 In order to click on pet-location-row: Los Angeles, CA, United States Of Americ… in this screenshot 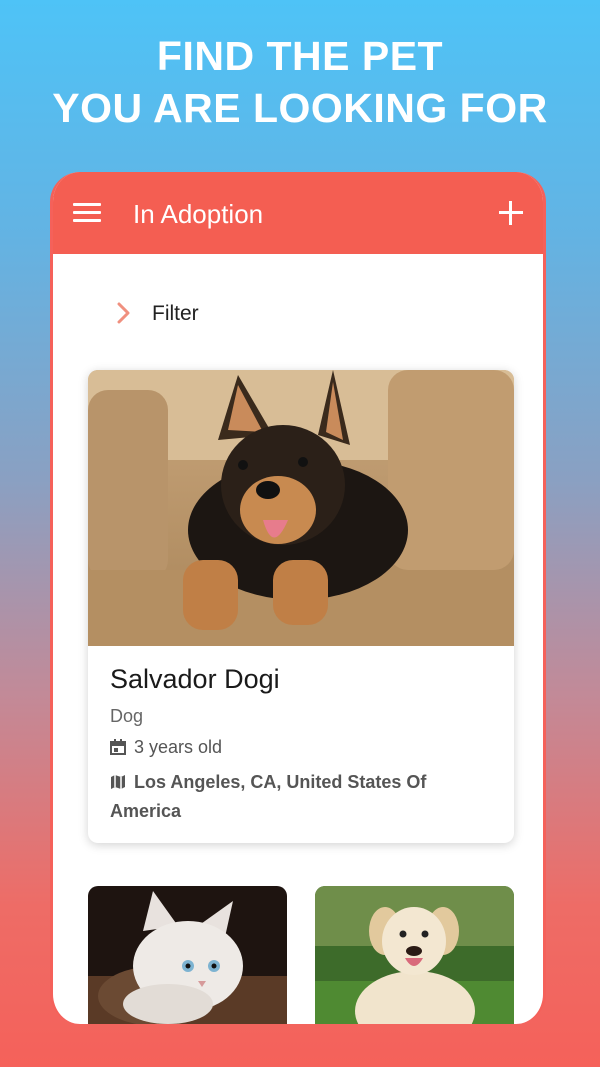, I will do `click(280, 797)`.